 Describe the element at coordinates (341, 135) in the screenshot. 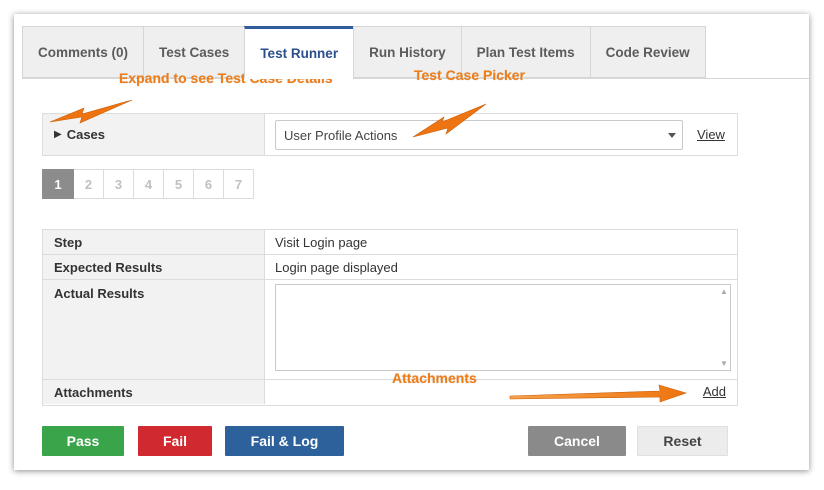

I see `test-case-picker-value: User Profile Actions` at that location.